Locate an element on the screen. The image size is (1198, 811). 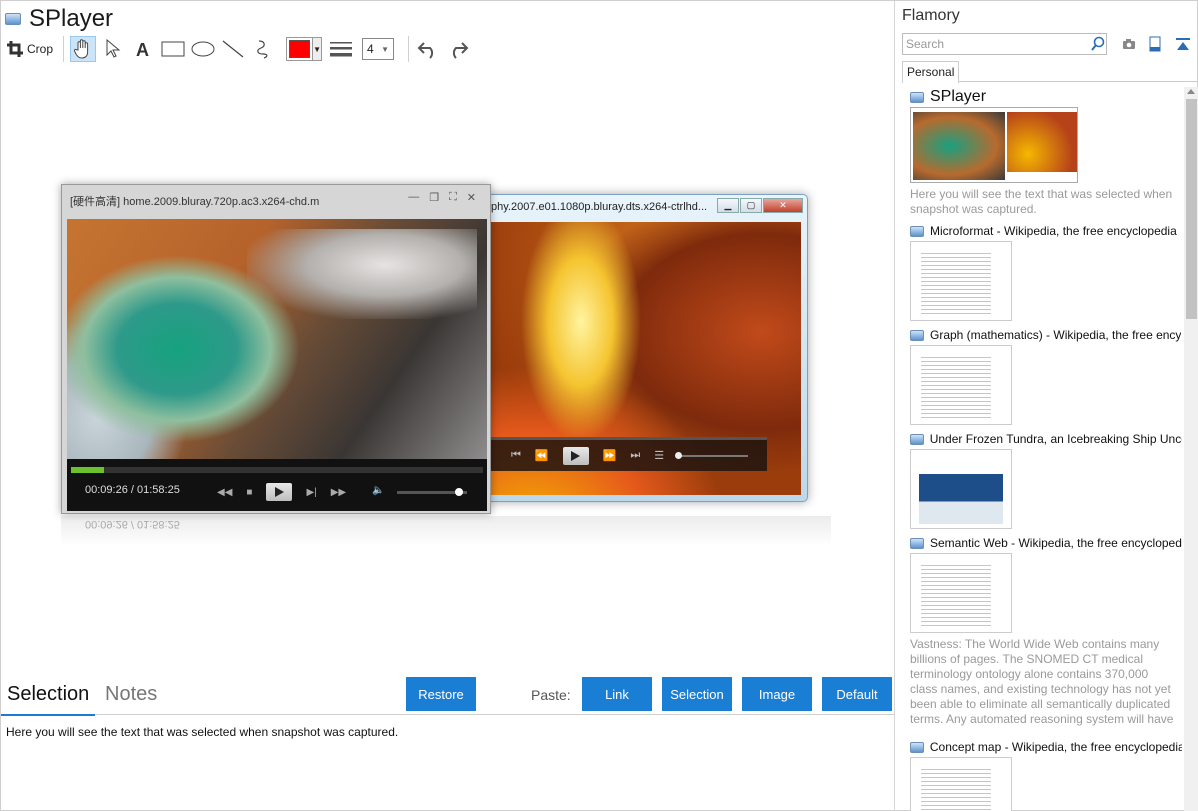
rectangle-tool-button is located at coordinates (173, 49).